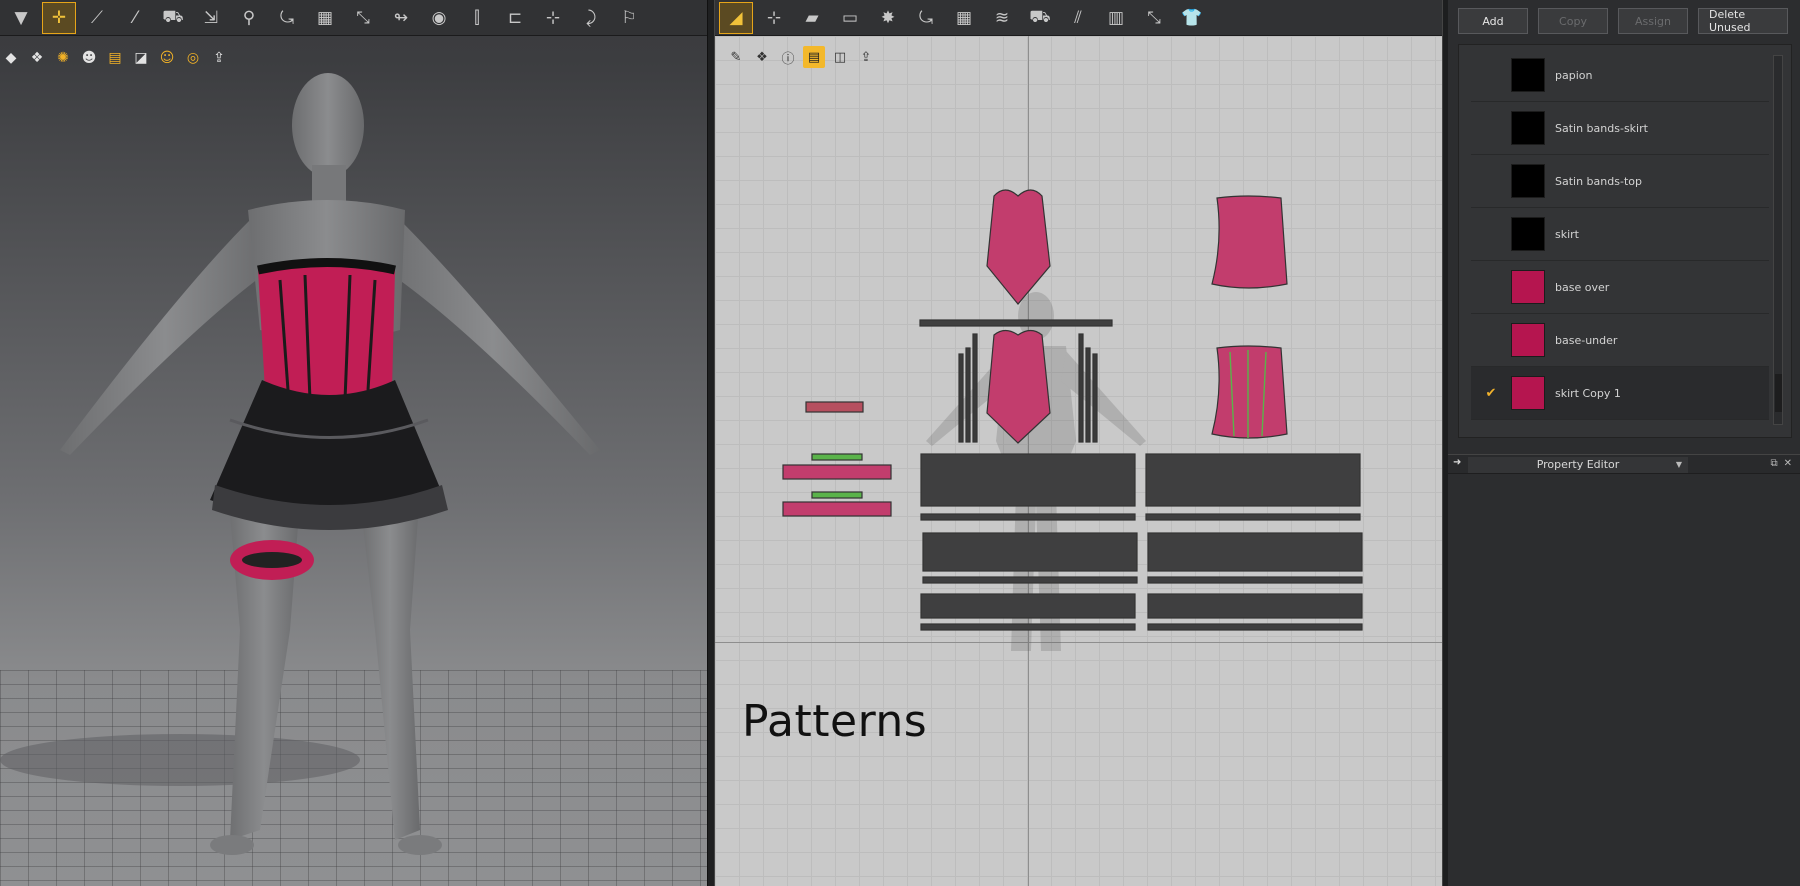 Image resolution: width=1800 pixels, height=886 pixels. What do you see at coordinates (59, 17) in the screenshot?
I see `select-move-tool: ✛` at bounding box center [59, 17].